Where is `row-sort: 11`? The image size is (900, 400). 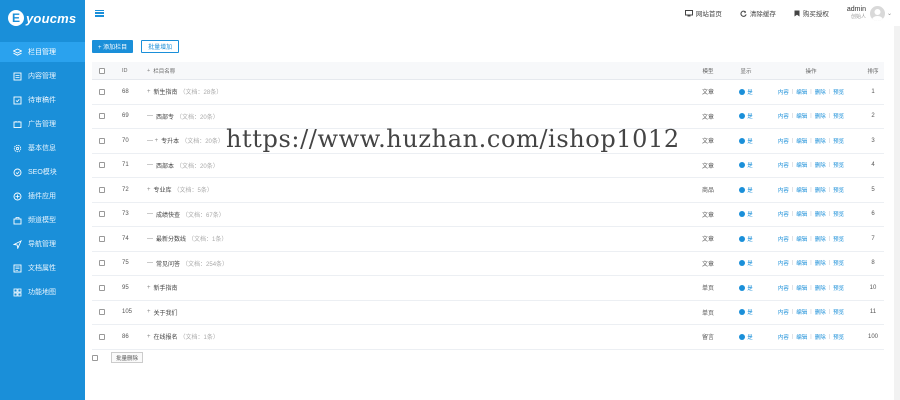 row-sort: 11 is located at coordinates (873, 313).